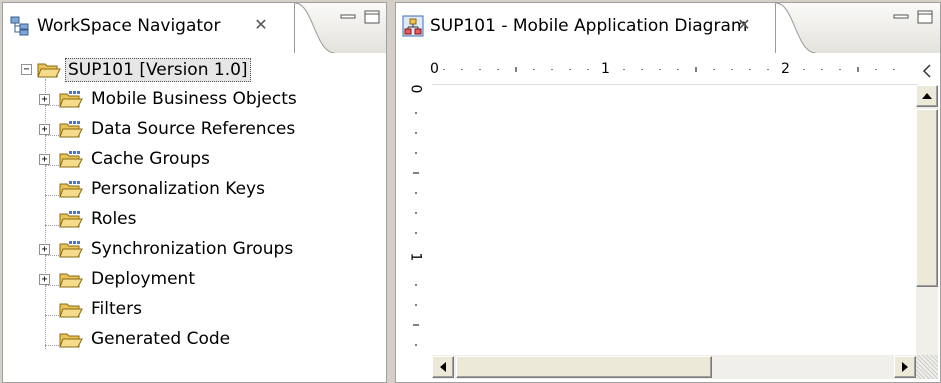  I want to click on diagram-icon, so click(413, 26).